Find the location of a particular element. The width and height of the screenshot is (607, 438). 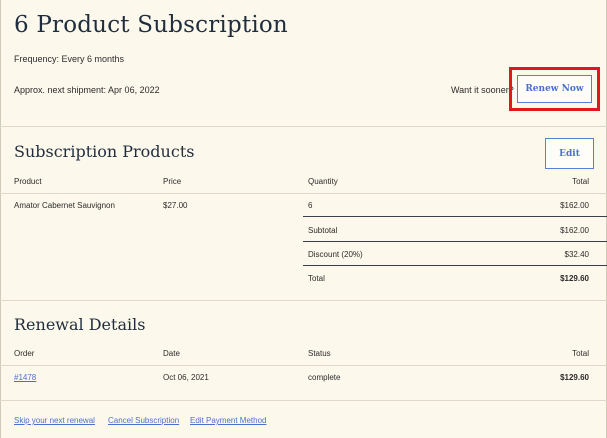

product-name: Amator Cabernet Sauvignon is located at coordinates (64, 205).